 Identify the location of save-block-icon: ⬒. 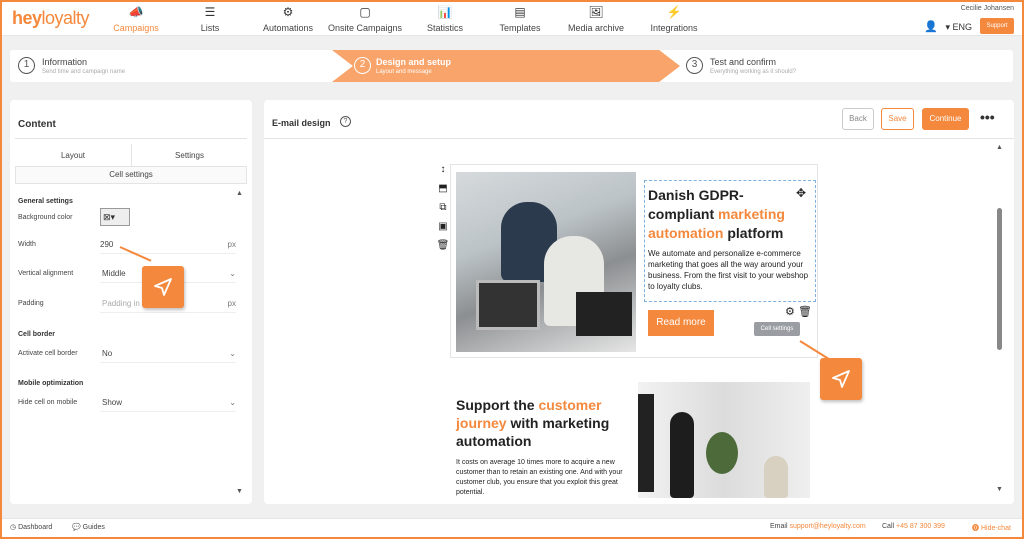
(443, 192).